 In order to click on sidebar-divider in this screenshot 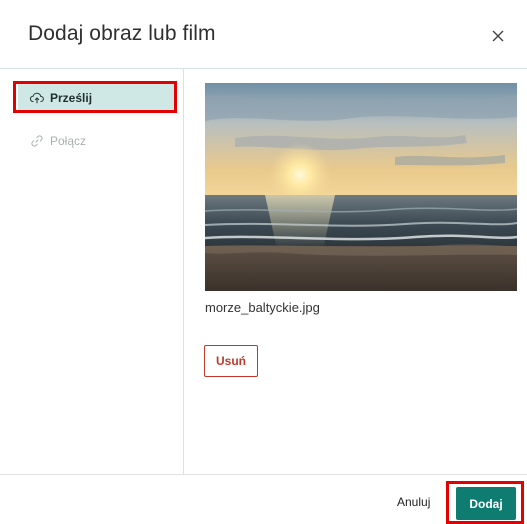, I will do `click(183, 271)`.